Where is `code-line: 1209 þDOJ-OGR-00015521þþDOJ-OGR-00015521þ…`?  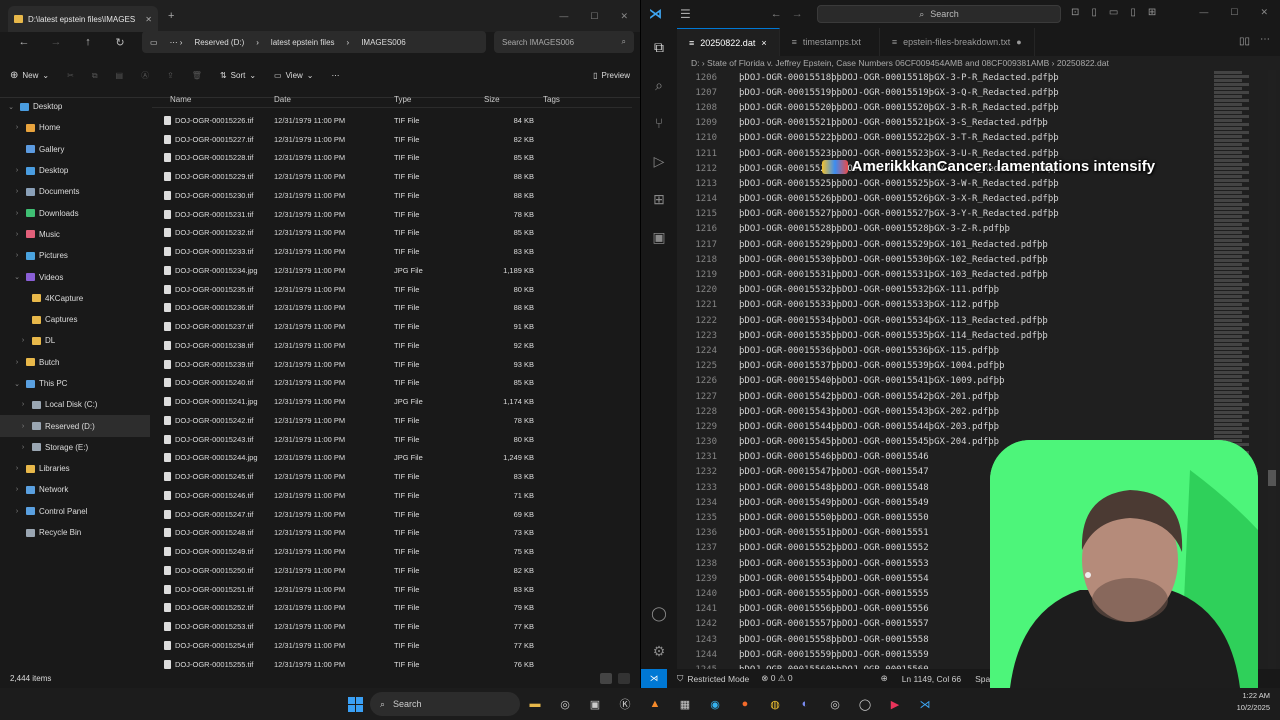
code-line: 1209 þDOJ-OGR-00015521þþDOJ-OGR-00015521þ… is located at coordinates (942, 123).